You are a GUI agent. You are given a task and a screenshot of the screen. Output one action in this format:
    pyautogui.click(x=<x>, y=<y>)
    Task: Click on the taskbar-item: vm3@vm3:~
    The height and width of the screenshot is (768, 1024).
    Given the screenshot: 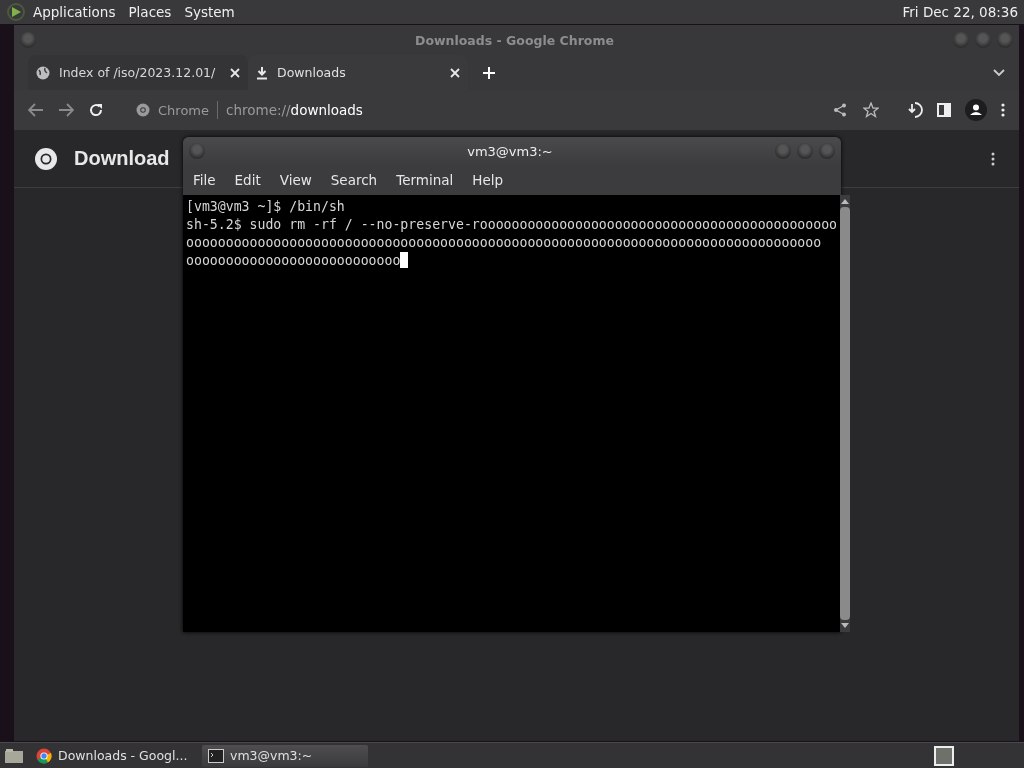 What is the action you would take?
    pyautogui.click(x=285, y=755)
    